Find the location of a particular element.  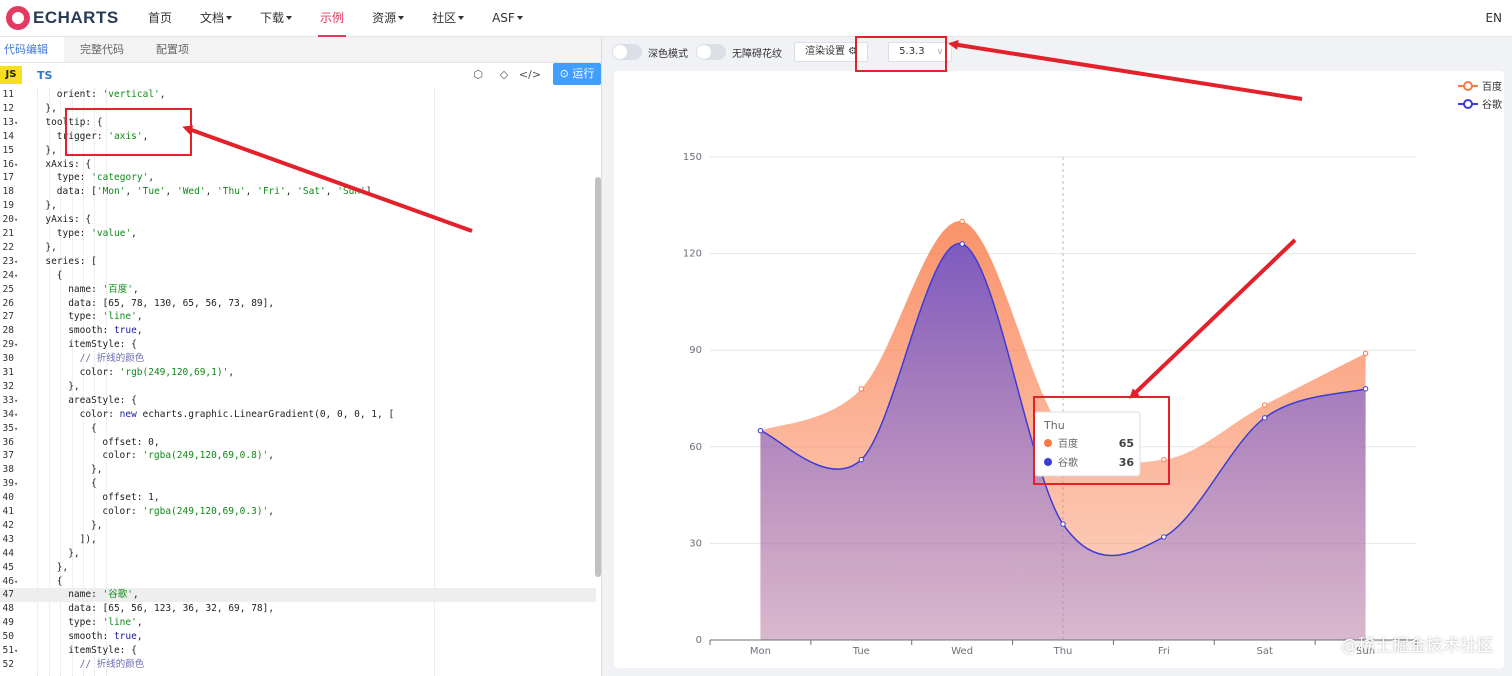

nav-item-6: ASF is located at coordinates (507, 18).